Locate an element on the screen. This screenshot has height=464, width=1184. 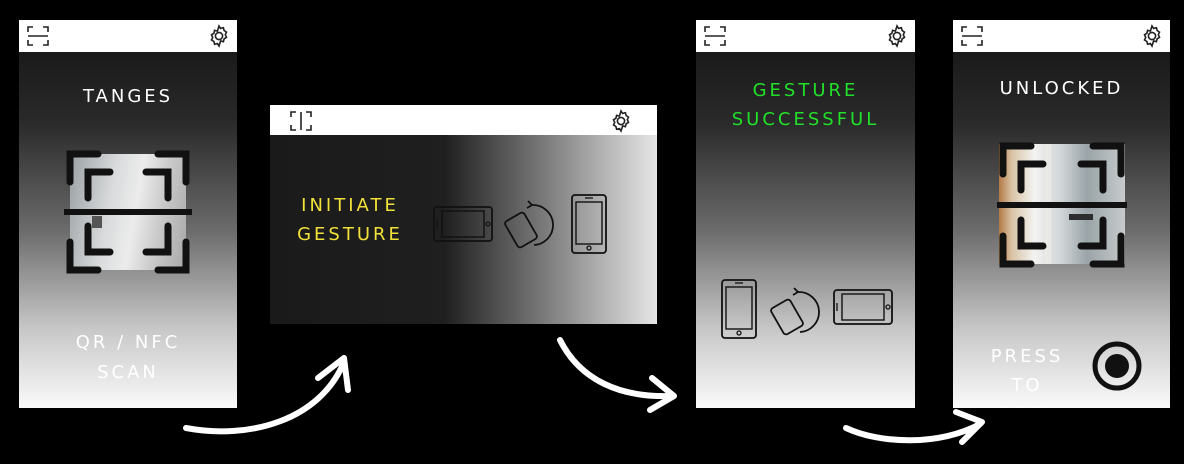
screen-body: UNLOCKED PRESS TO OPEN is located at coordinates (1061, 230).